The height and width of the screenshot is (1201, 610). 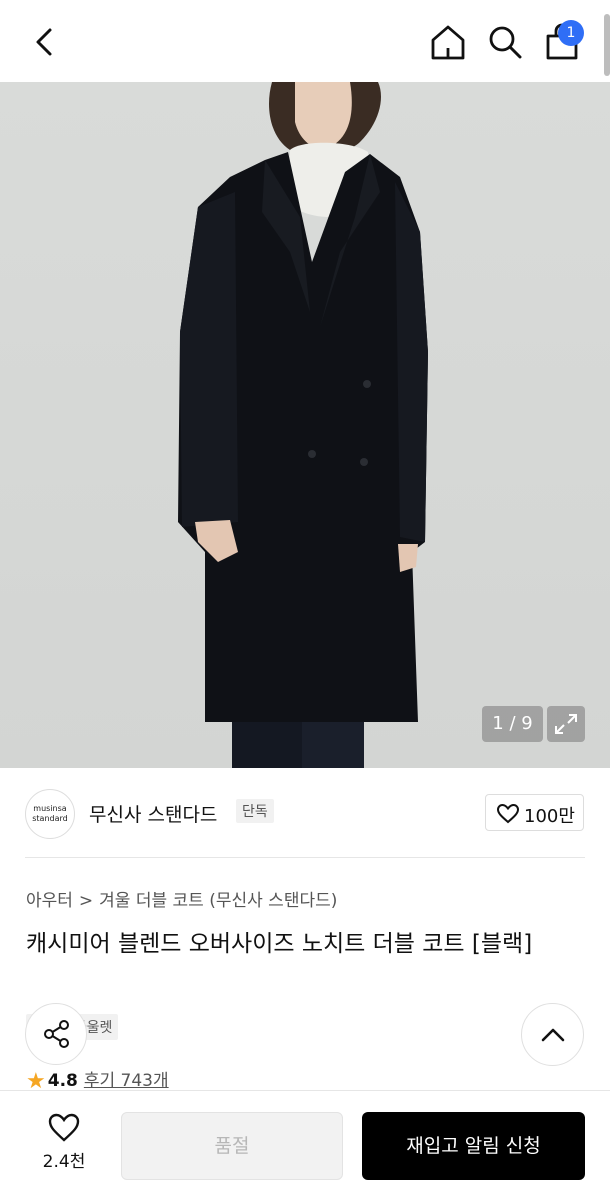 I want to click on breadcrumb: 아우터 > 겨울 더블 코트 (무신사 스탠다드), so click(x=181, y=898).